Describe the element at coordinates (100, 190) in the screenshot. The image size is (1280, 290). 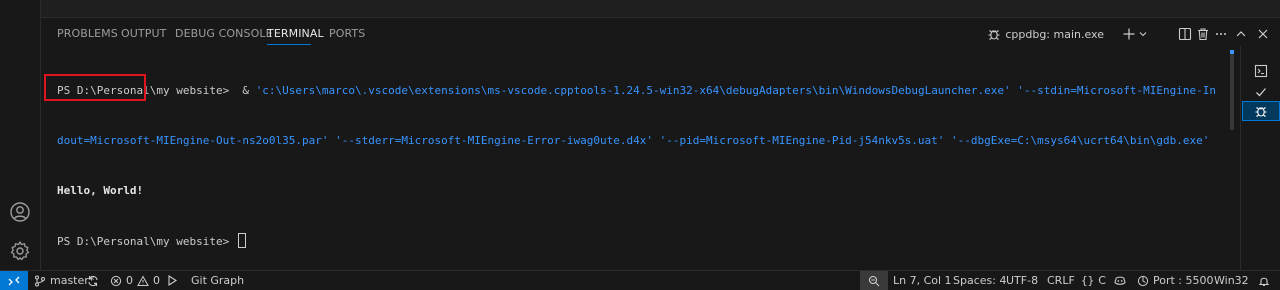
I see `program-output: Hello, World!` at that location.